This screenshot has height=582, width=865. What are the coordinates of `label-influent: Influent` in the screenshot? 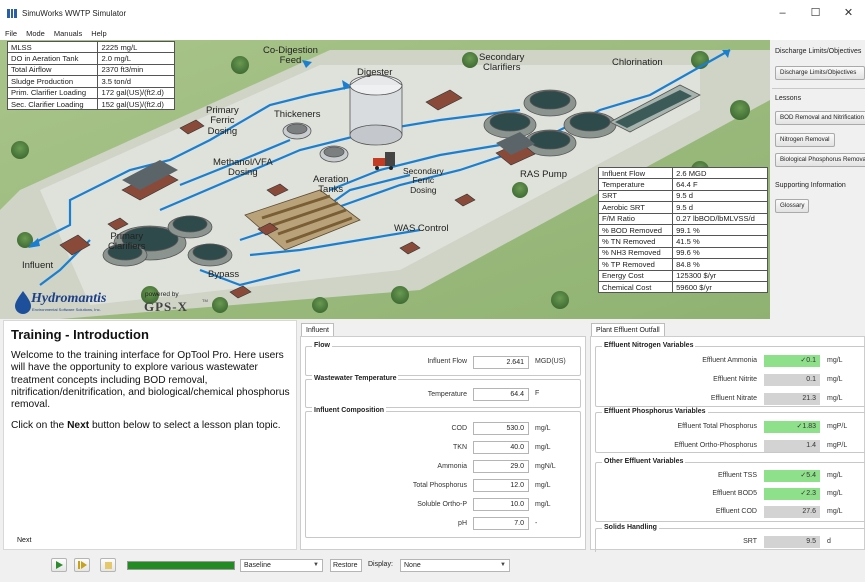 It's located at (38, 265).